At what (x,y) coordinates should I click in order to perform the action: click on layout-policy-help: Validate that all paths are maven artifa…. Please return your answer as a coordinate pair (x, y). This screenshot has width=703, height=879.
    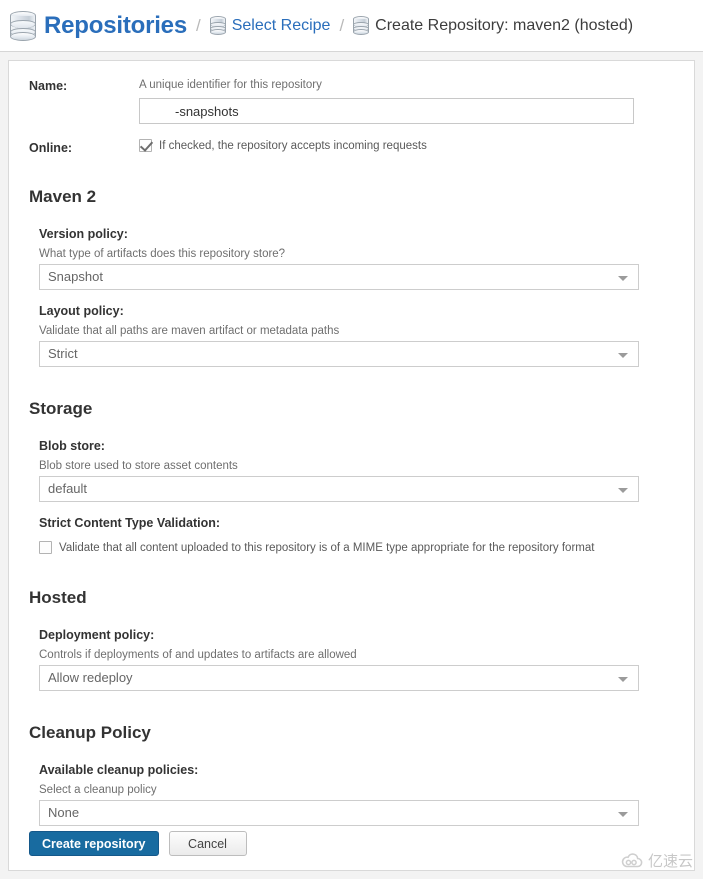
    Looking at the image, I should click on (189, 331).